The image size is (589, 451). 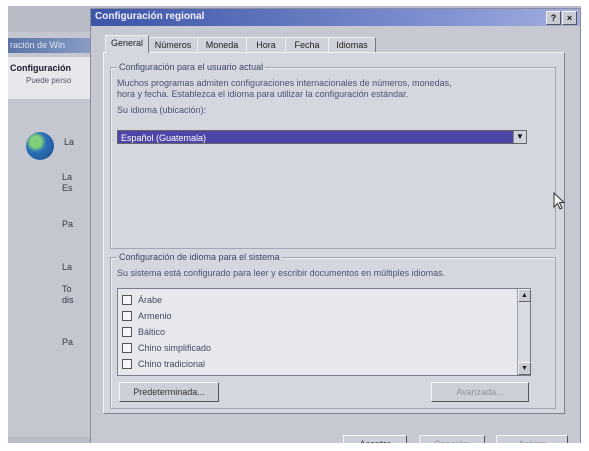 What do you see at coordinates (68, 300) in the screenshot?
I see `background-label: dis` at bounding box center [68, 300].